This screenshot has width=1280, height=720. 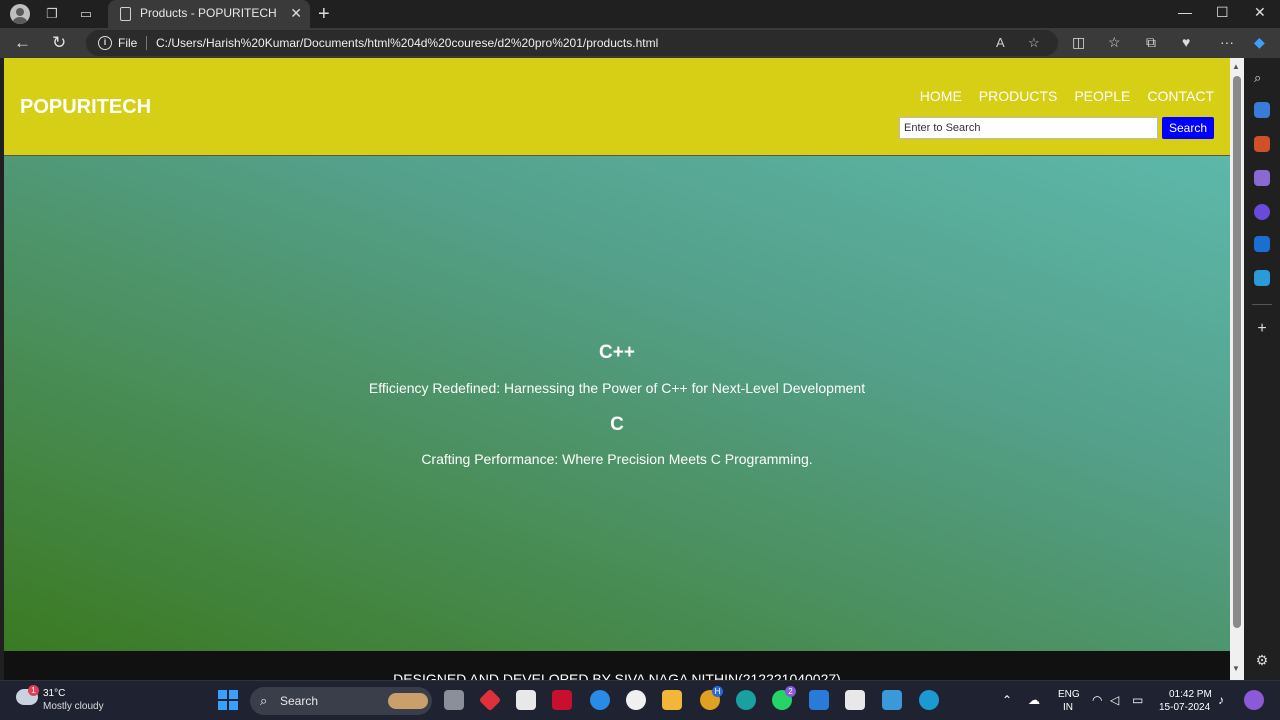 What do you see at coordinates (892, 700) in the screenshot?
I see `photos-icon` at bounding box center [892, 700].